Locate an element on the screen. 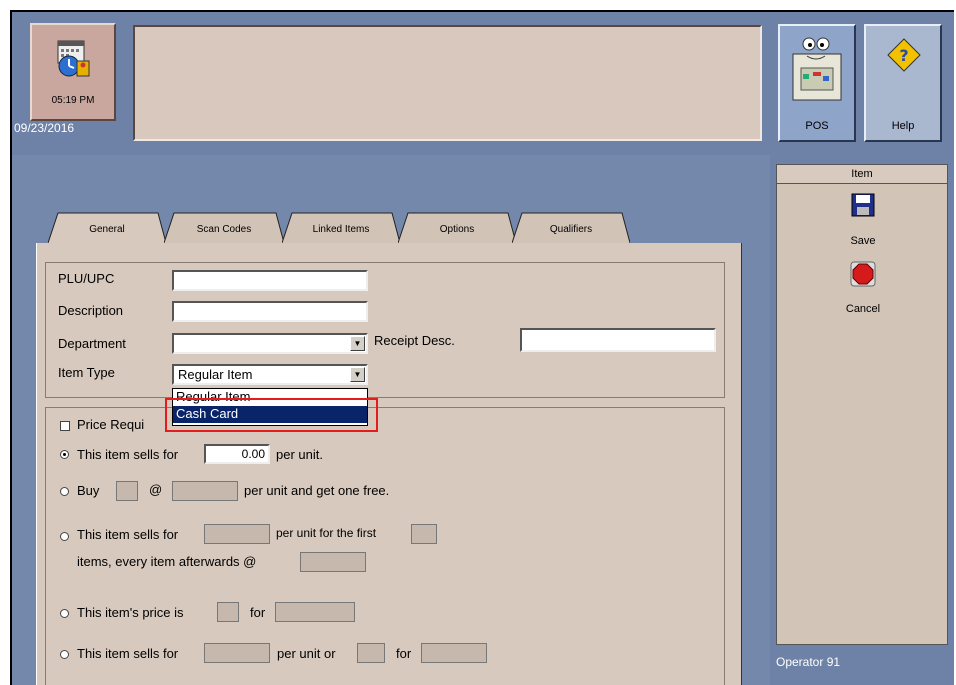 The width and height of the screenshot is (956, 685). item-type-value: Regular Item is located at coordinates (215, 374).